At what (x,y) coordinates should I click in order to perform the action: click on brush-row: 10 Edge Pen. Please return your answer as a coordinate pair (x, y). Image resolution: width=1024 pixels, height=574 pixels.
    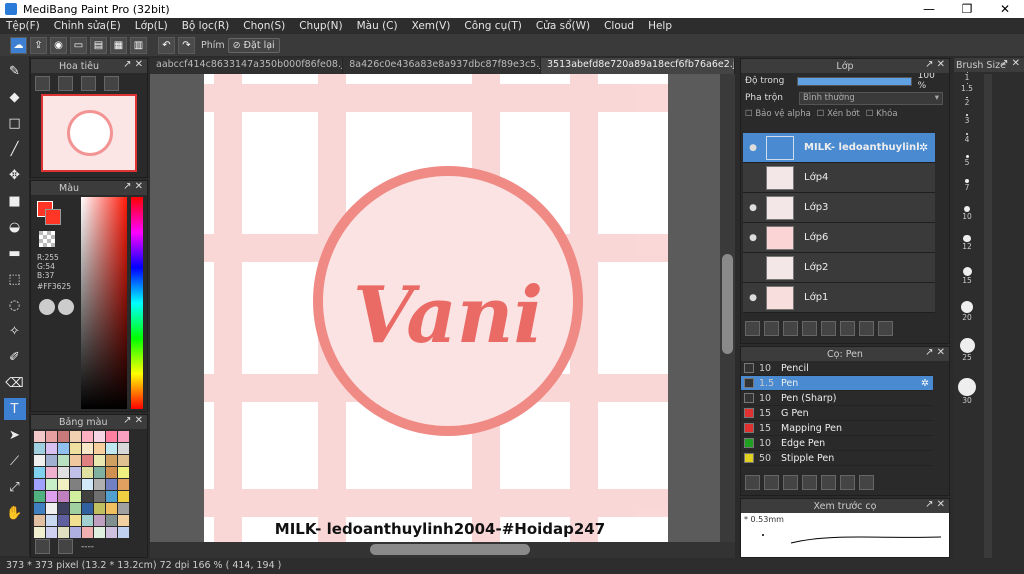
    Looking at the image, I should click on (837, 443).